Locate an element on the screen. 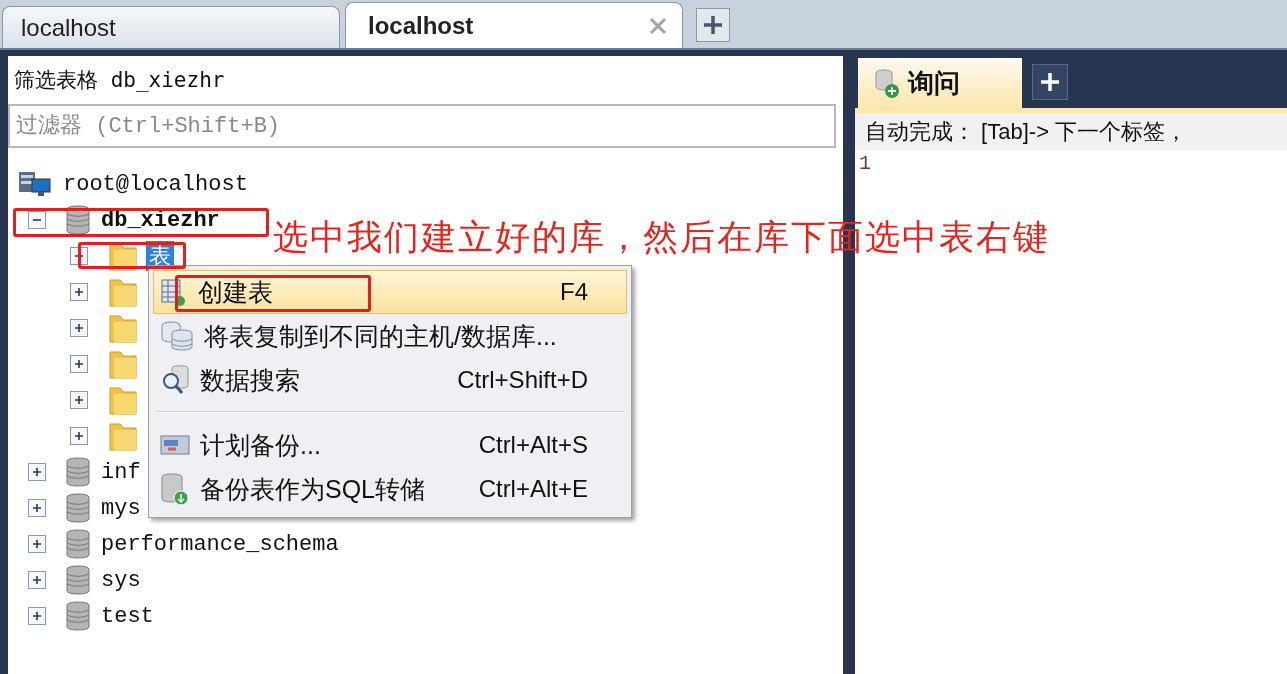 This screenshot has width=1287, height=674. new-query-button is located at coordinates (1050, 82).